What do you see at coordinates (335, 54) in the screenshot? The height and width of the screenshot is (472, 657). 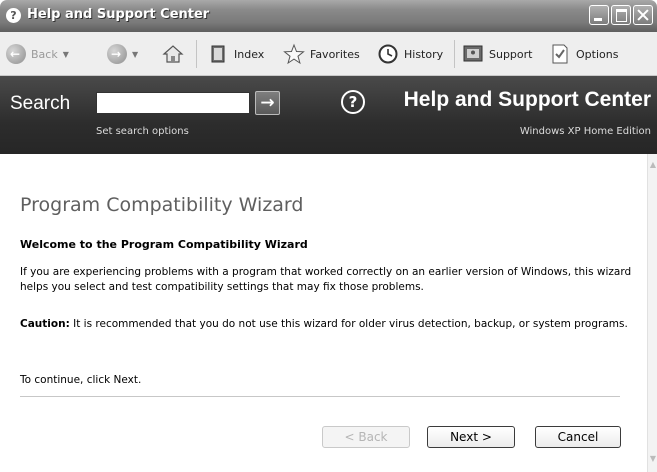 I see `favorites-label: Favorites` at bounding box center [335, 54].